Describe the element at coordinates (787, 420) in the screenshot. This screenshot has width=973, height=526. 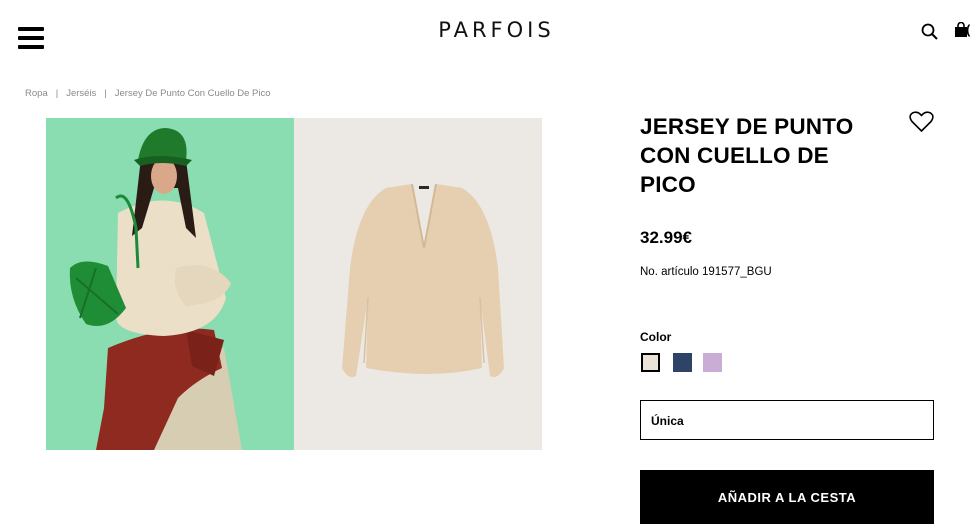
I see `size-selector: Única` at that location.